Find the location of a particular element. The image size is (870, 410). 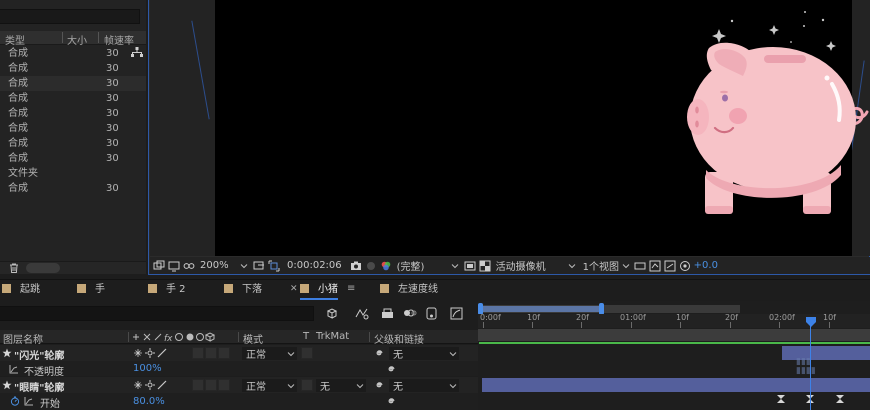

property-value: 100% is located at coordinates (147, 368).